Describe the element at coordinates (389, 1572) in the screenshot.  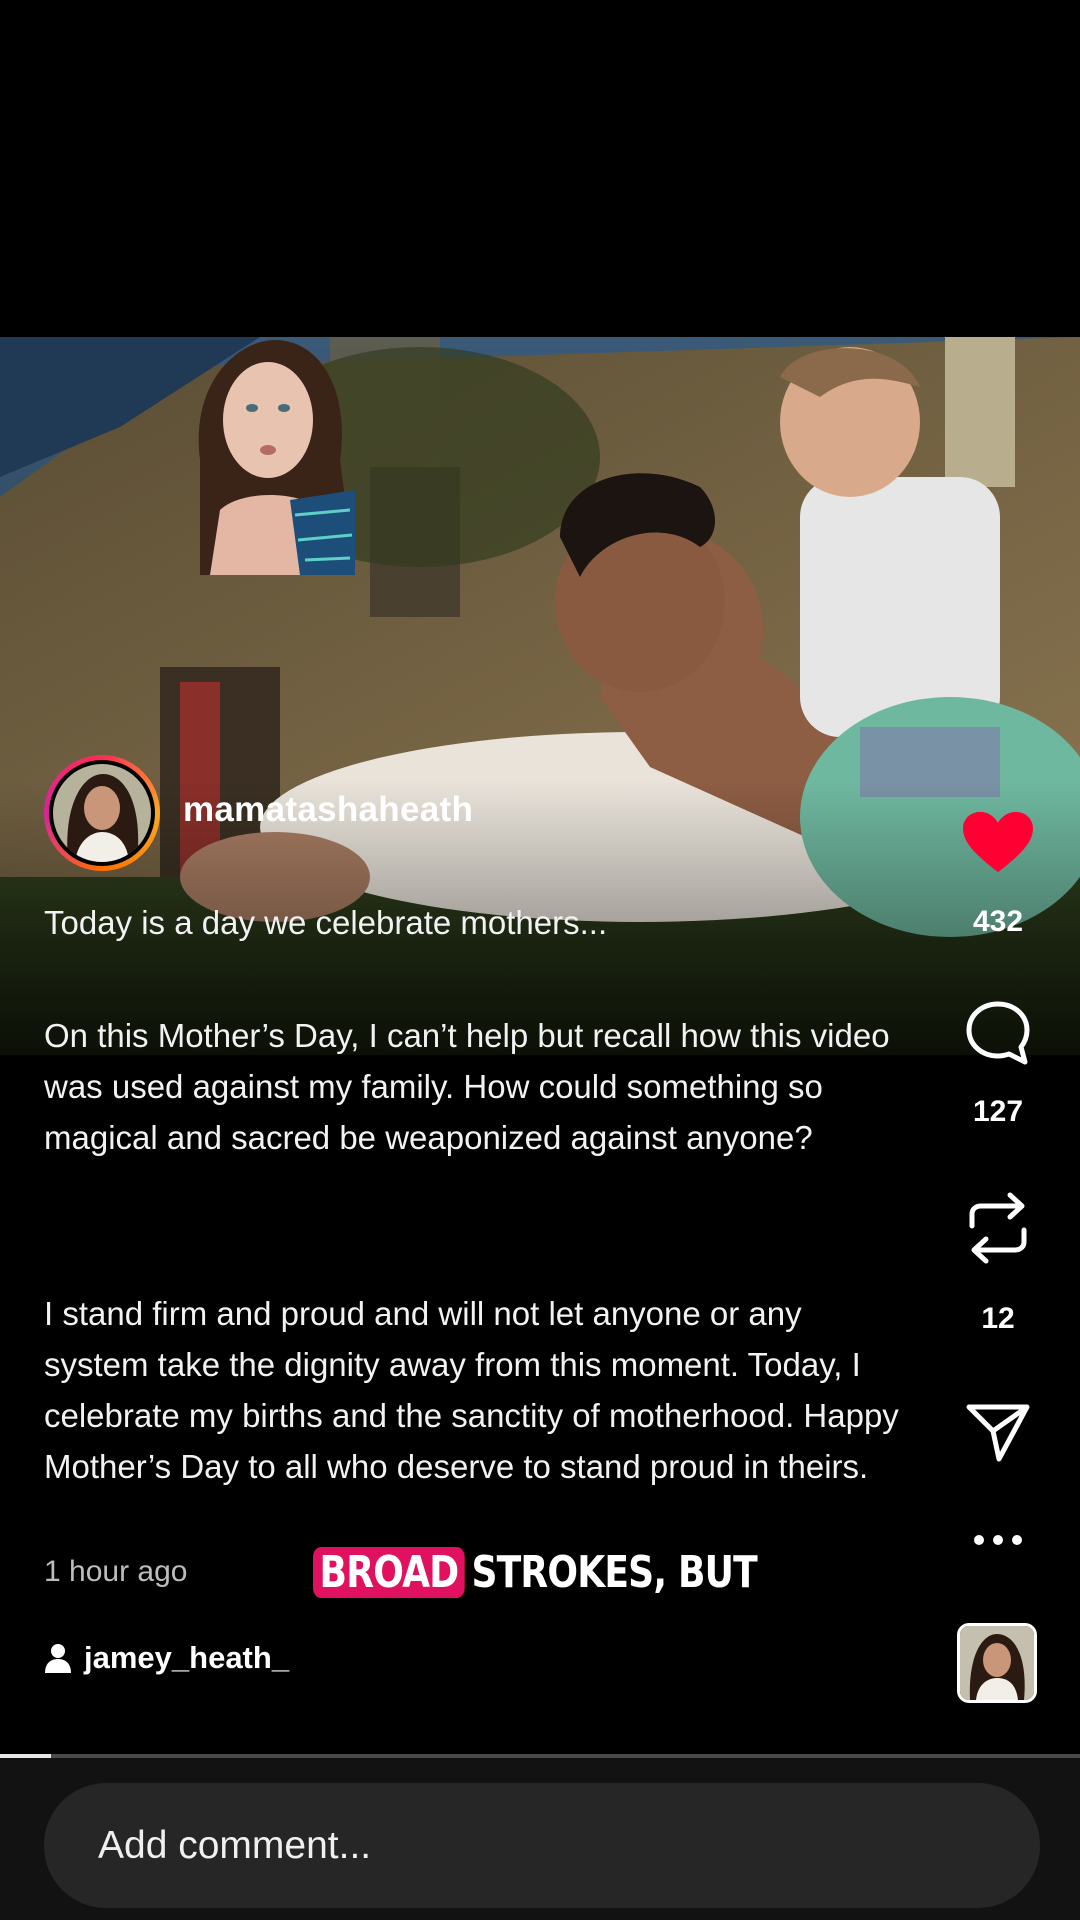
I see `subtitle-highlight-word: BROAD` at that location.